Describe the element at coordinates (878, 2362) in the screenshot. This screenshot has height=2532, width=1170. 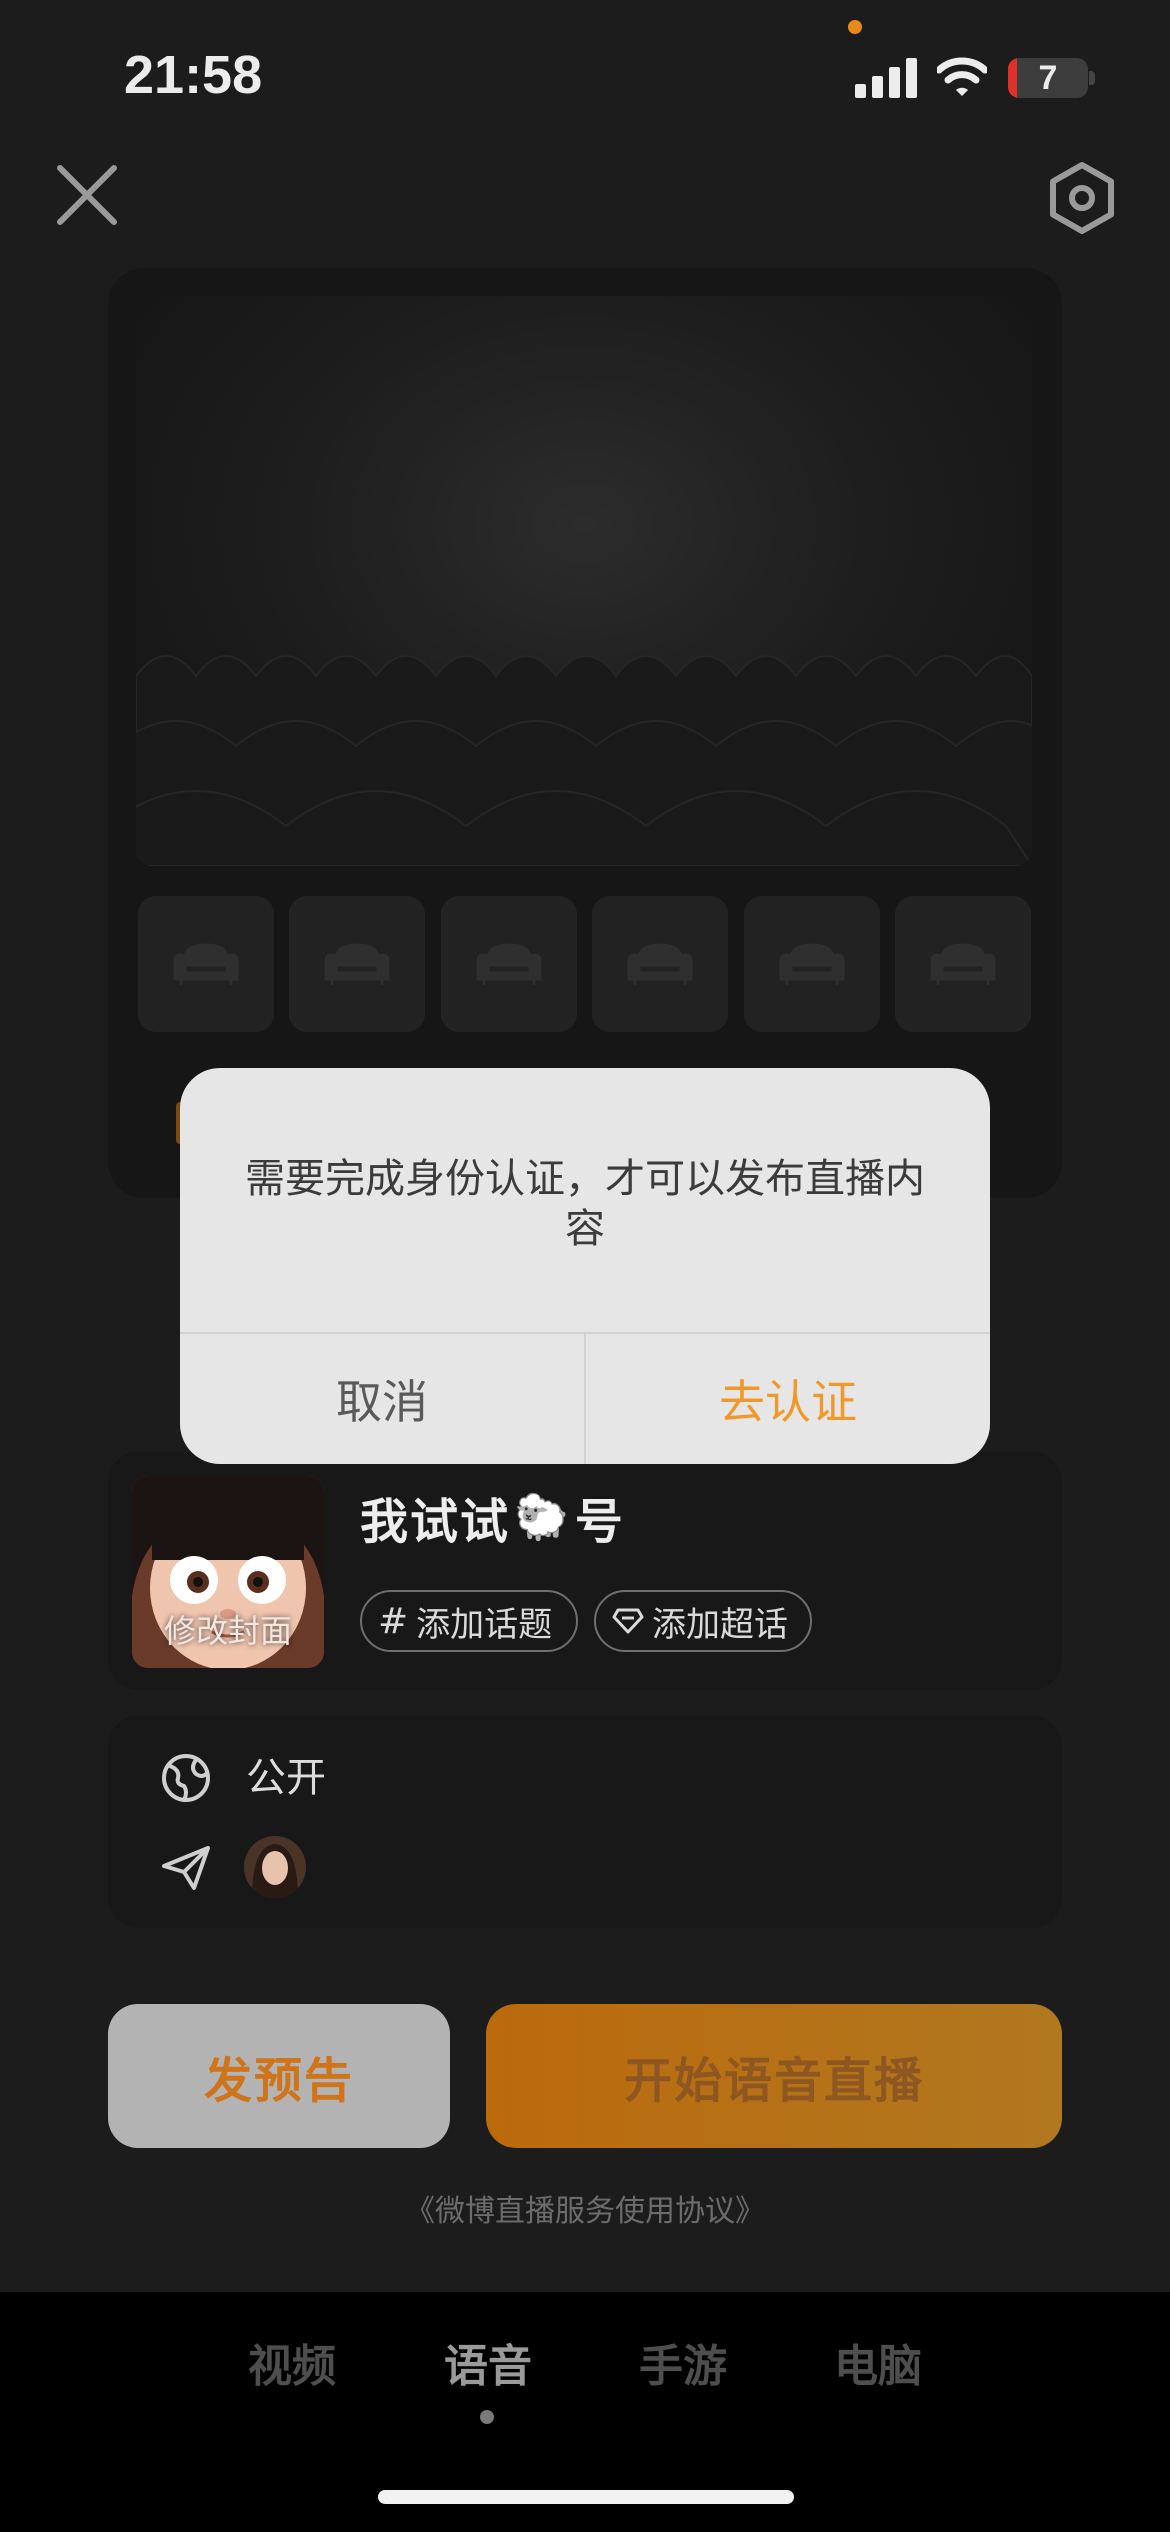
I see `tab-computer: 电脑` at that location.